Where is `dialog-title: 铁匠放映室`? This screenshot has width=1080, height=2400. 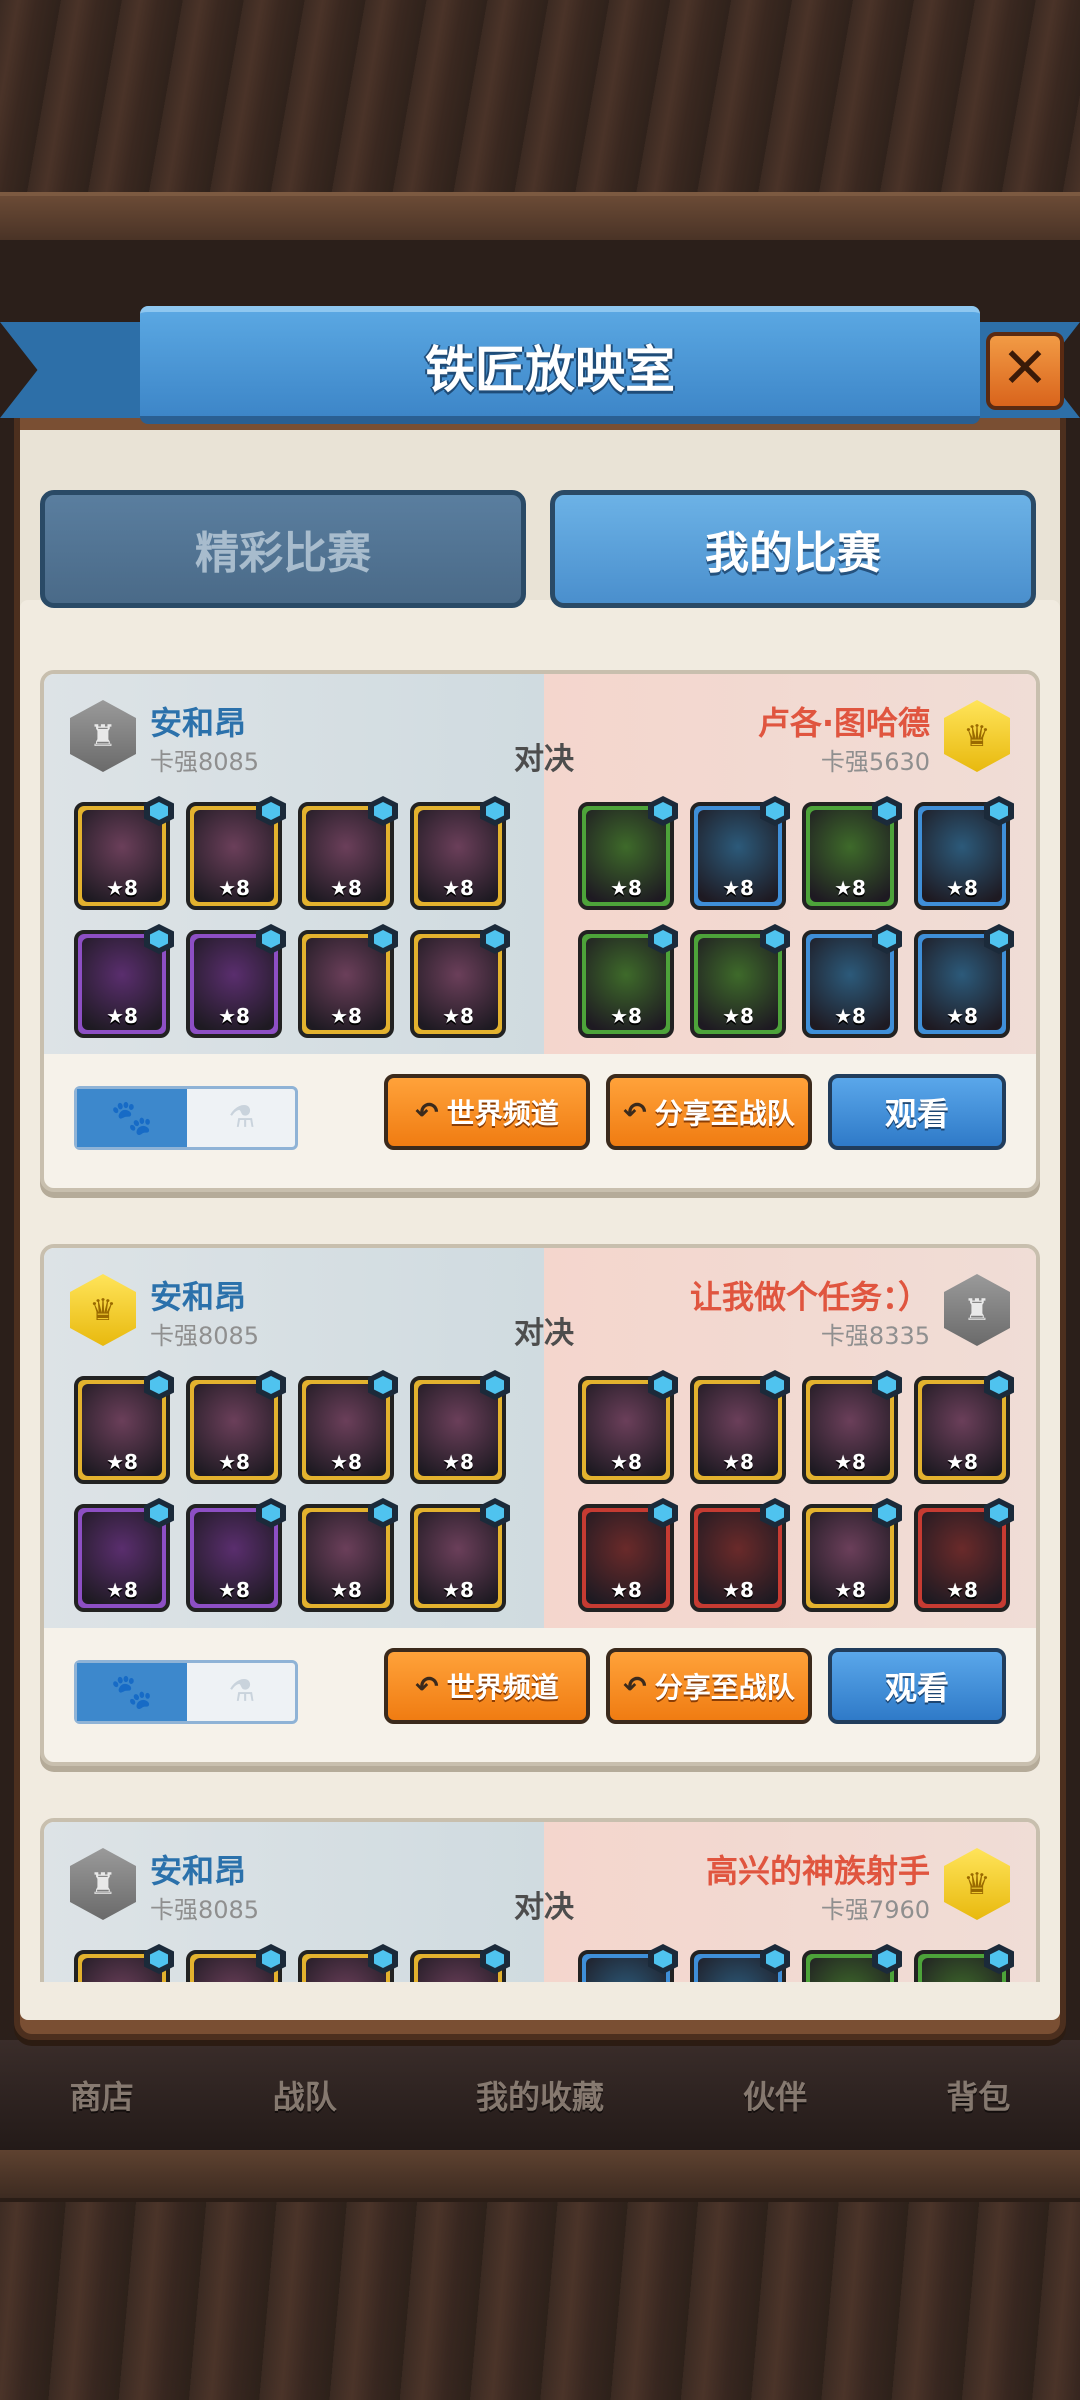 dialog-title: 铁匠放映室 is located at coordinates (550, 370).